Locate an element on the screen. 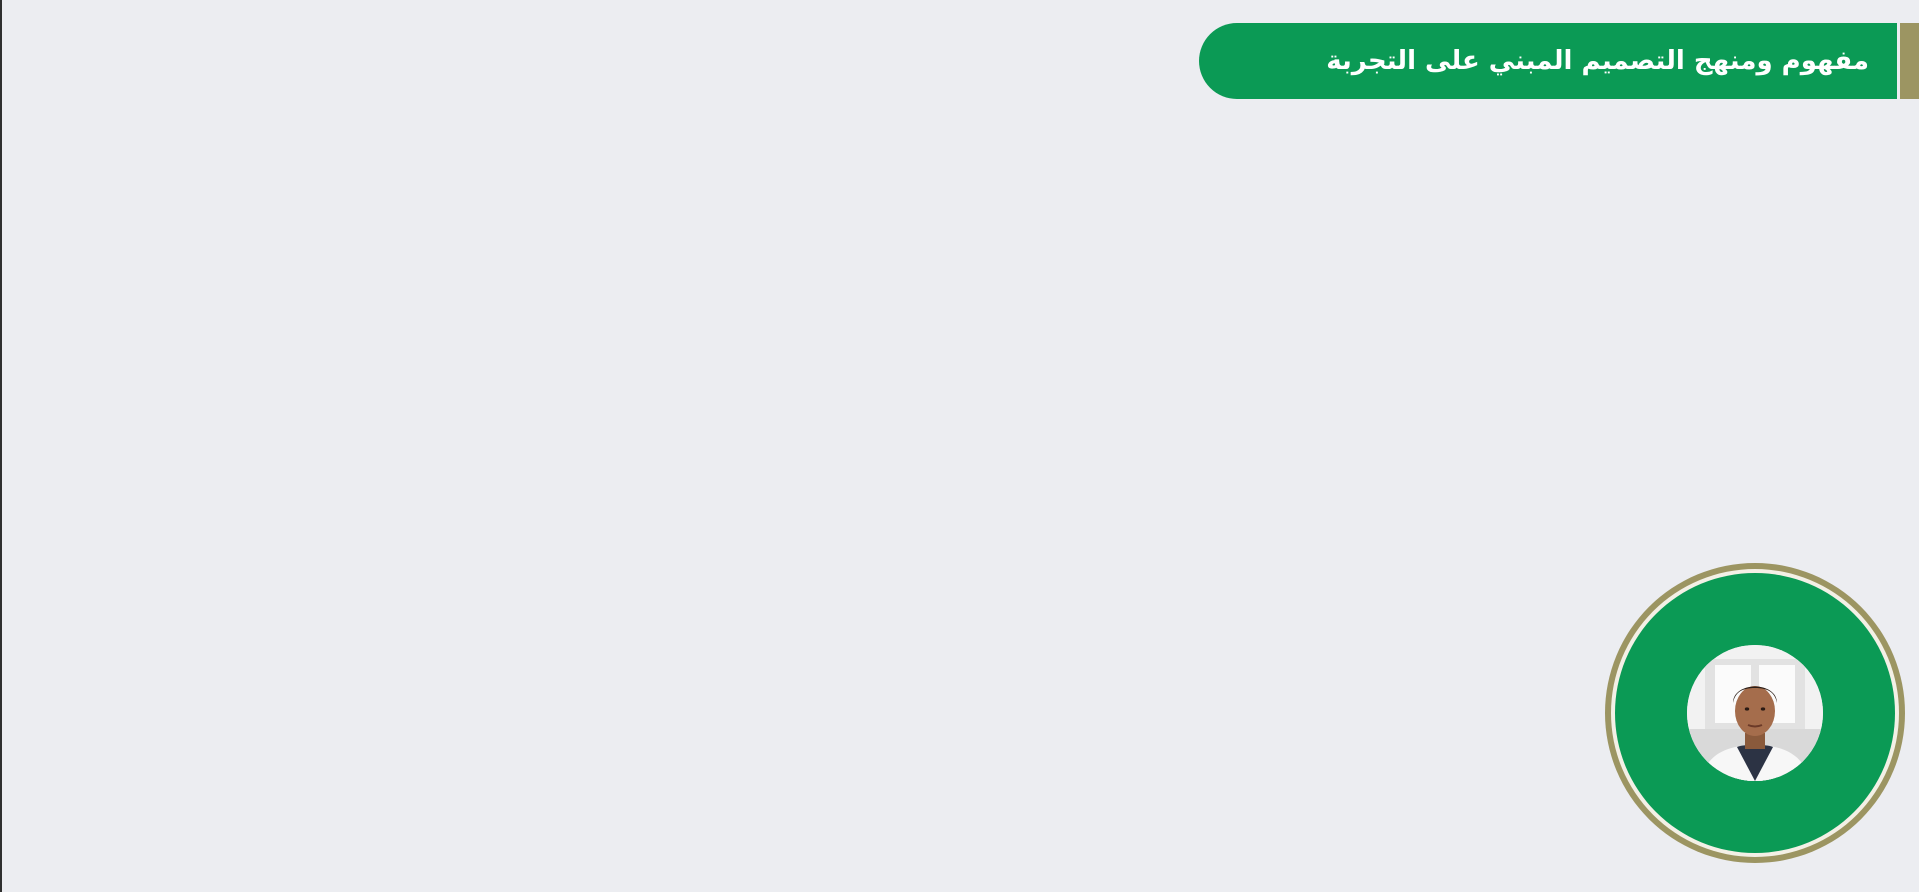 The image size is (1919, 892). presenter-avatar is located at coordinates (1755, 713).